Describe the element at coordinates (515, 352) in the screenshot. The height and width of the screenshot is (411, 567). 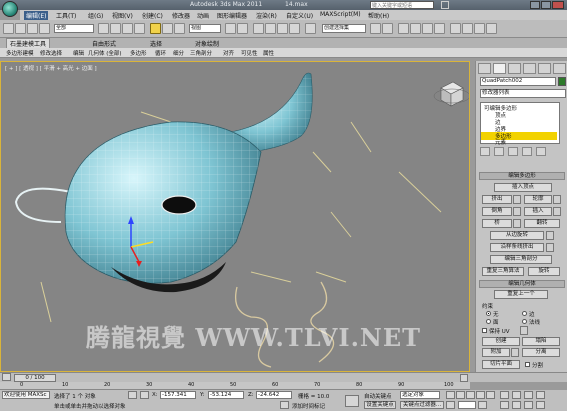
I see `attach-list-icon` at that location.